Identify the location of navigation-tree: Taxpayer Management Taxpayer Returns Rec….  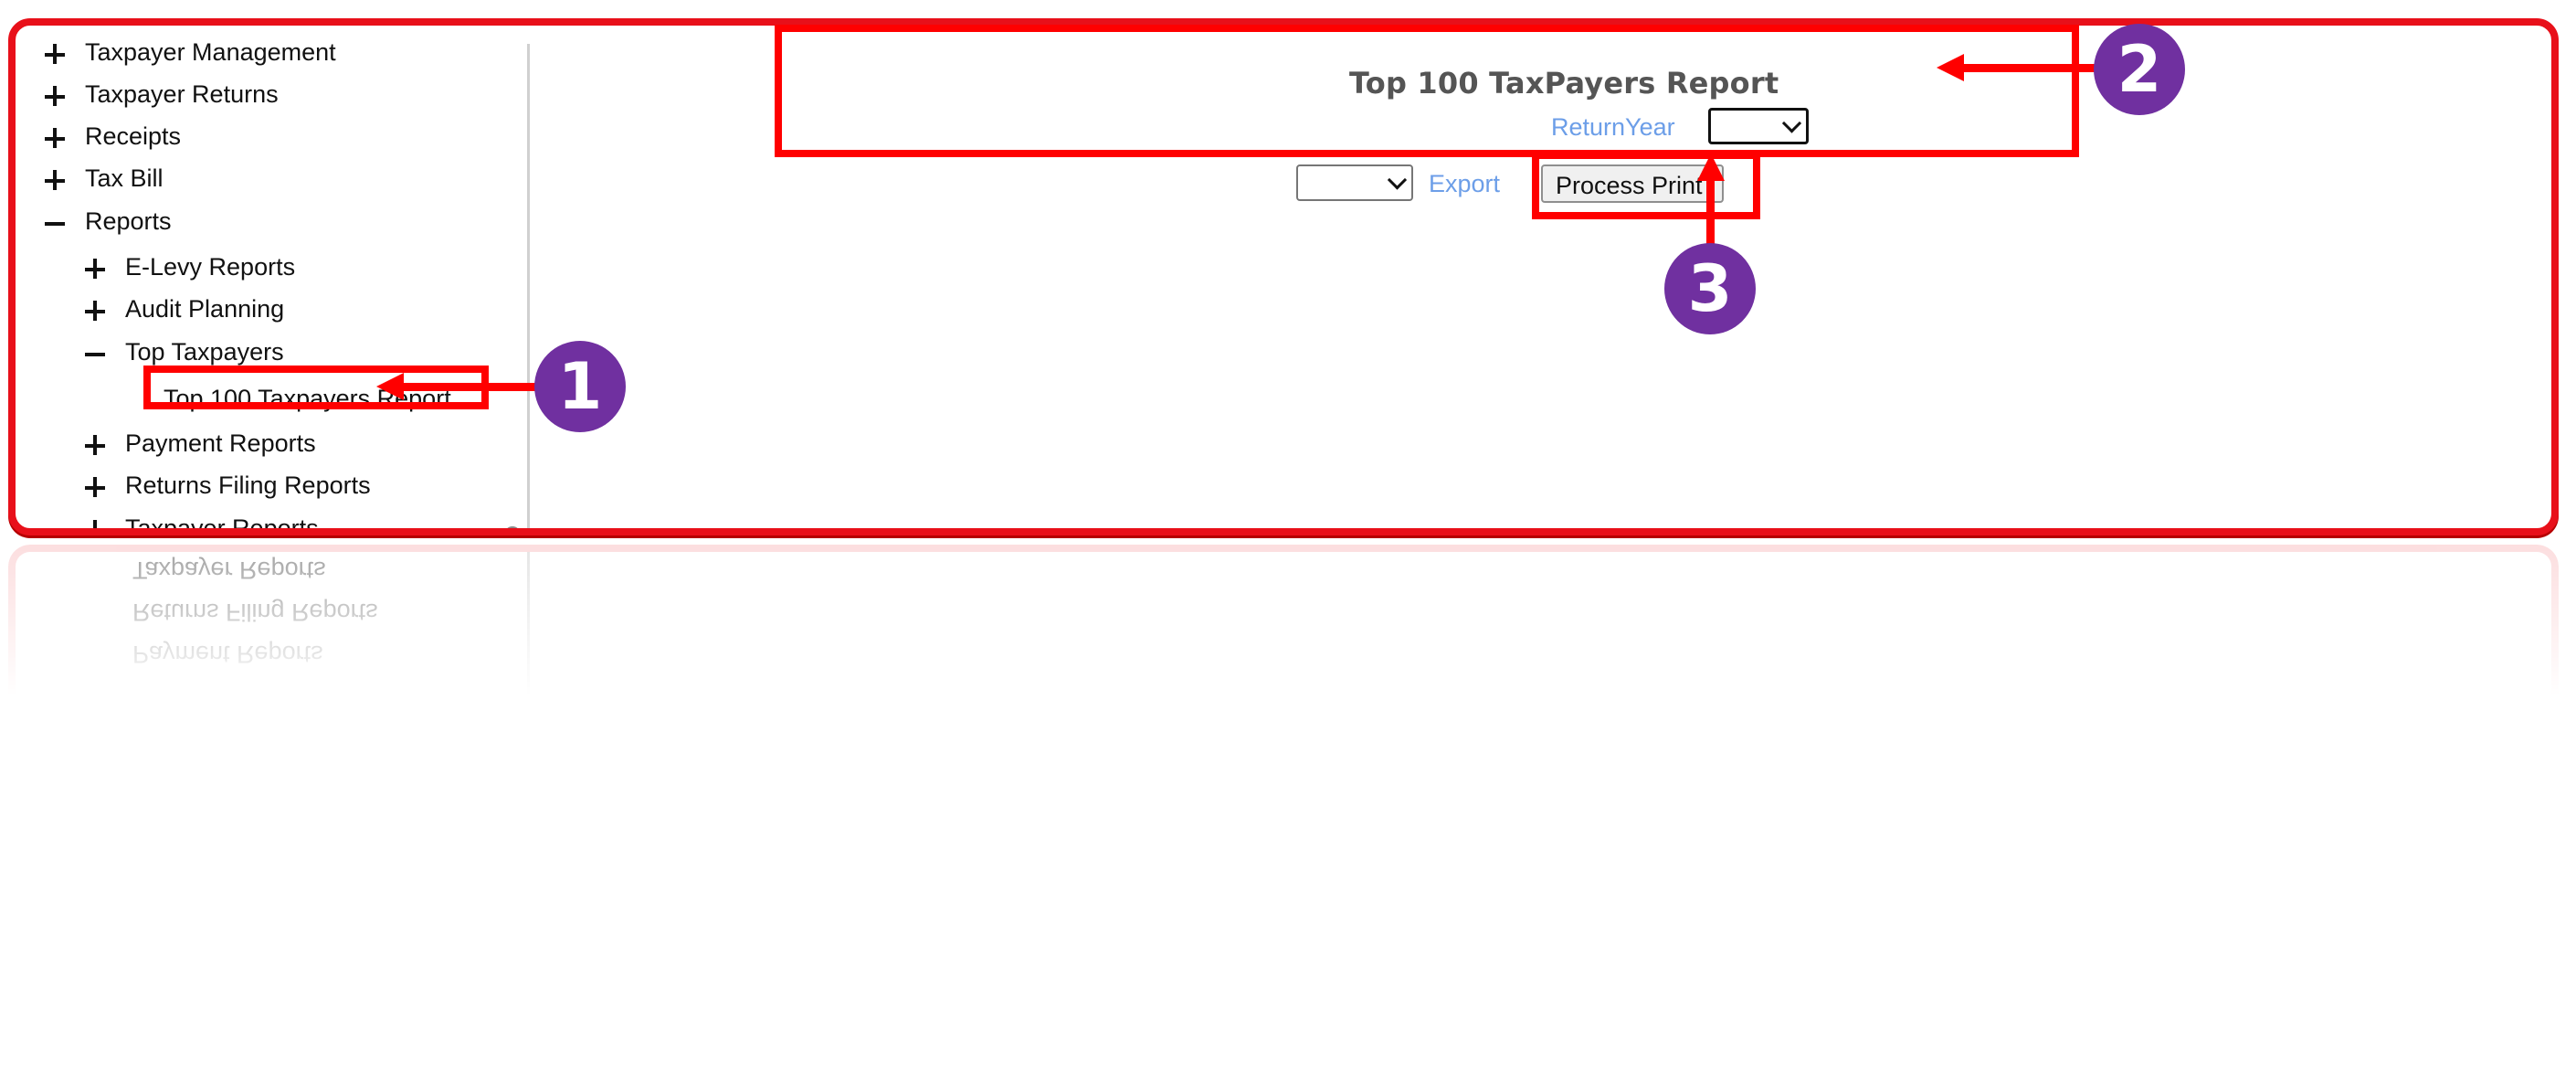
(271, 277).